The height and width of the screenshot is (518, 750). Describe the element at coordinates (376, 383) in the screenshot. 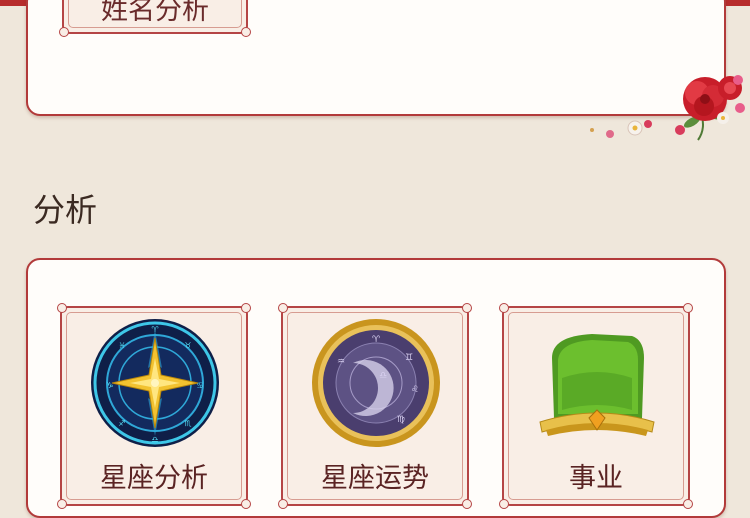

I see `zodiac-fortune-dial-icon: ♈ ♊ ♌ ♍ ♒ ♎` at that location.